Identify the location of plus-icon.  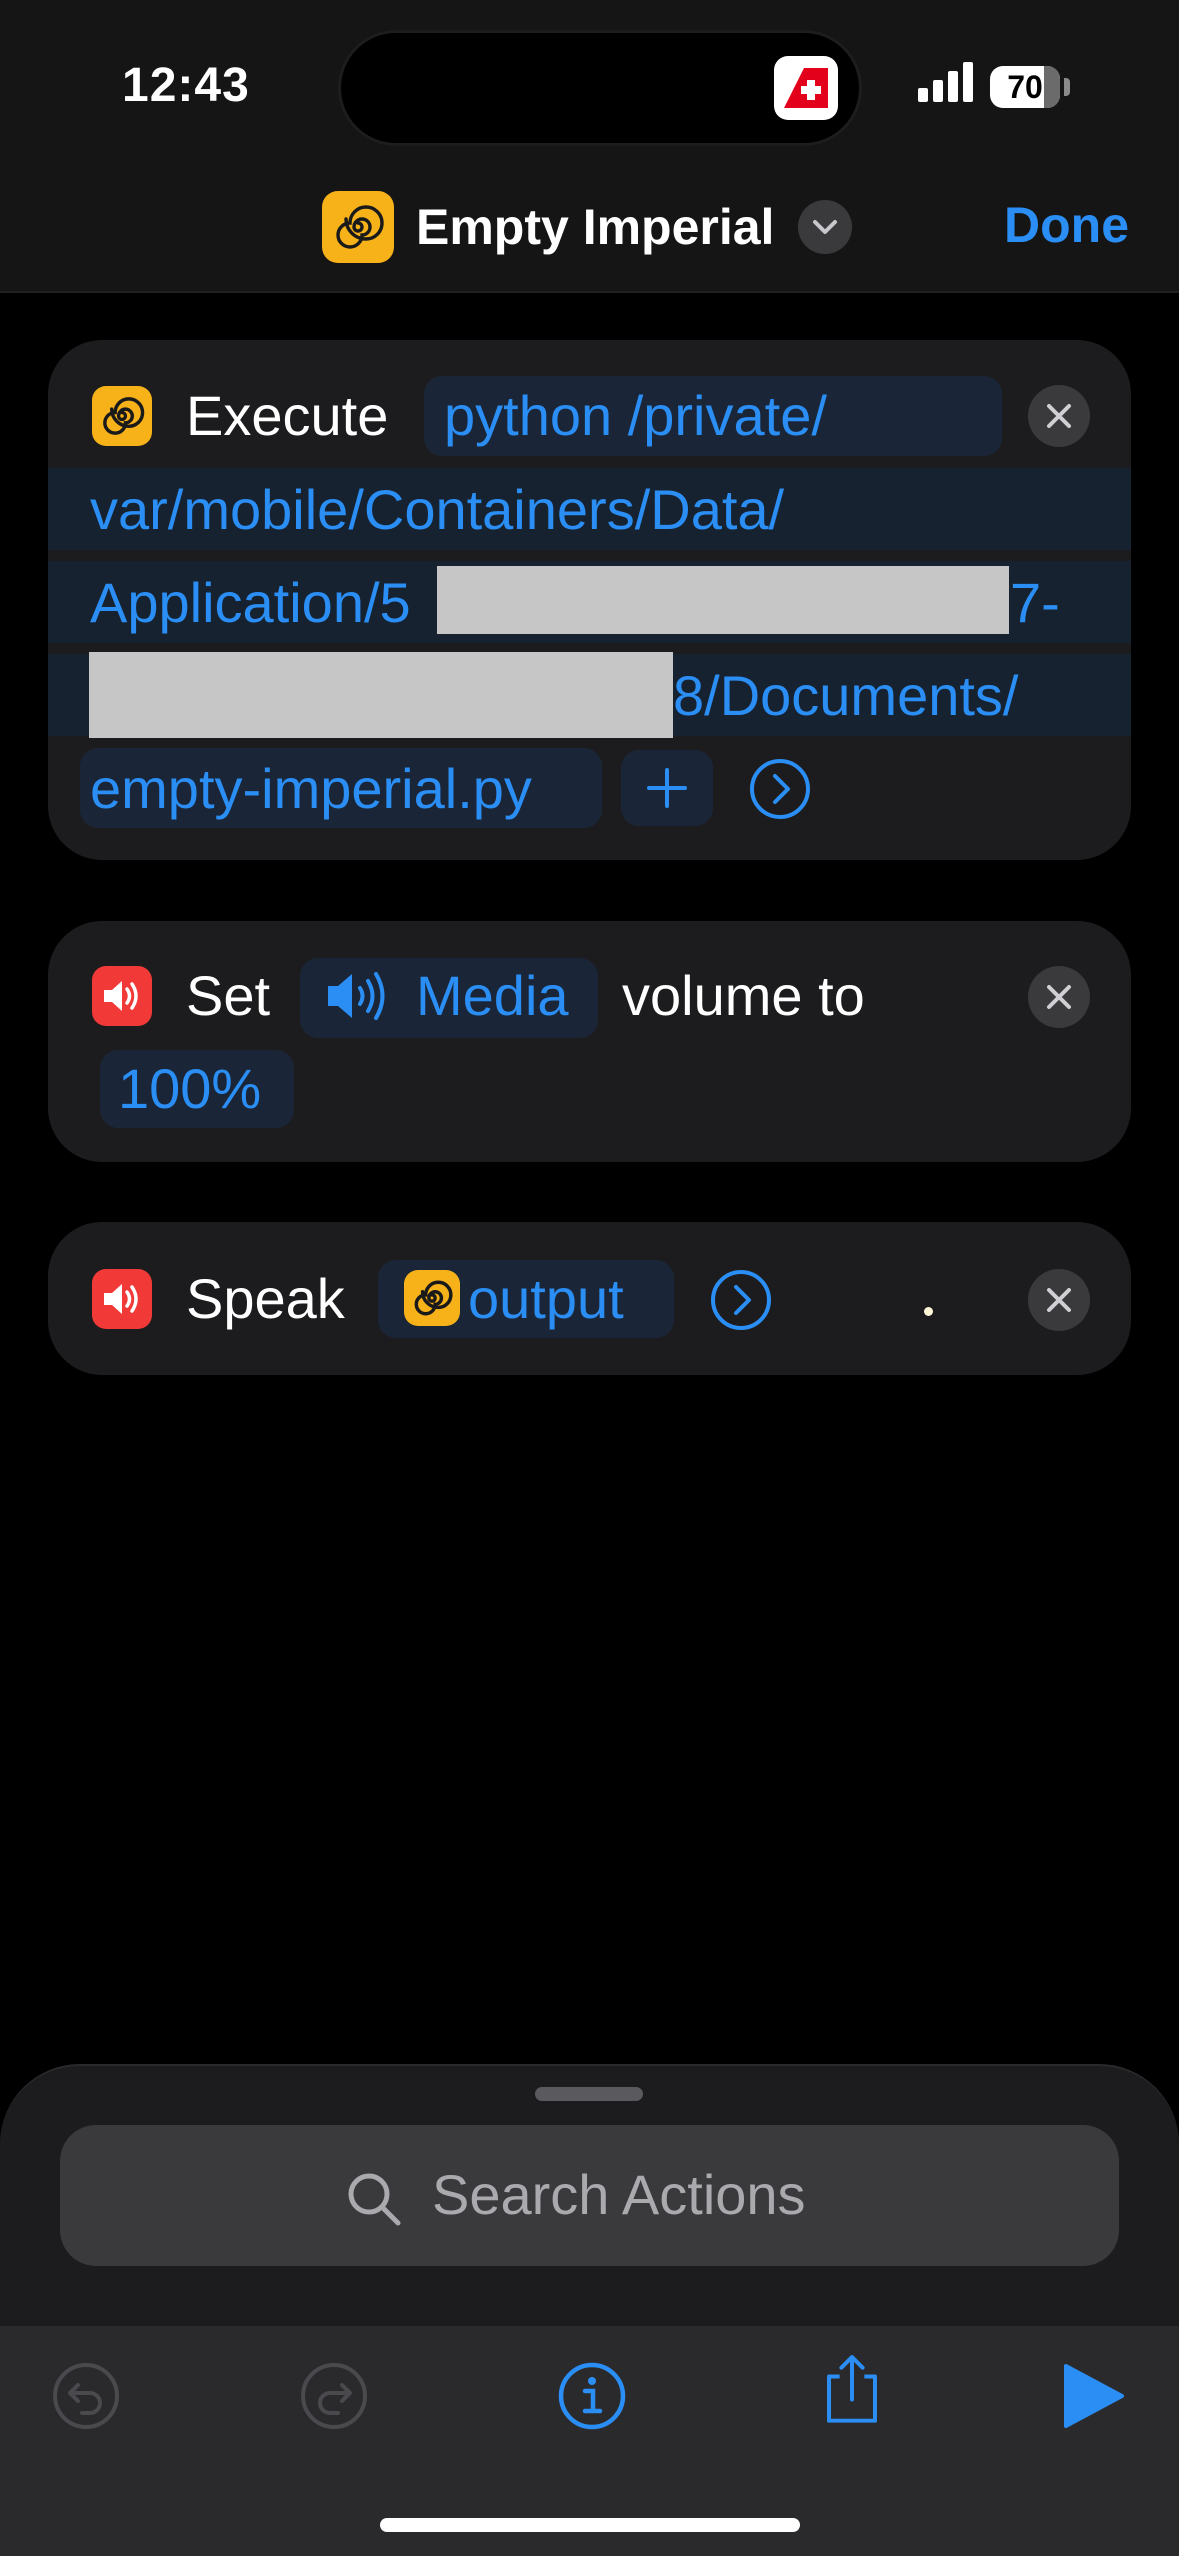
(667, 788).